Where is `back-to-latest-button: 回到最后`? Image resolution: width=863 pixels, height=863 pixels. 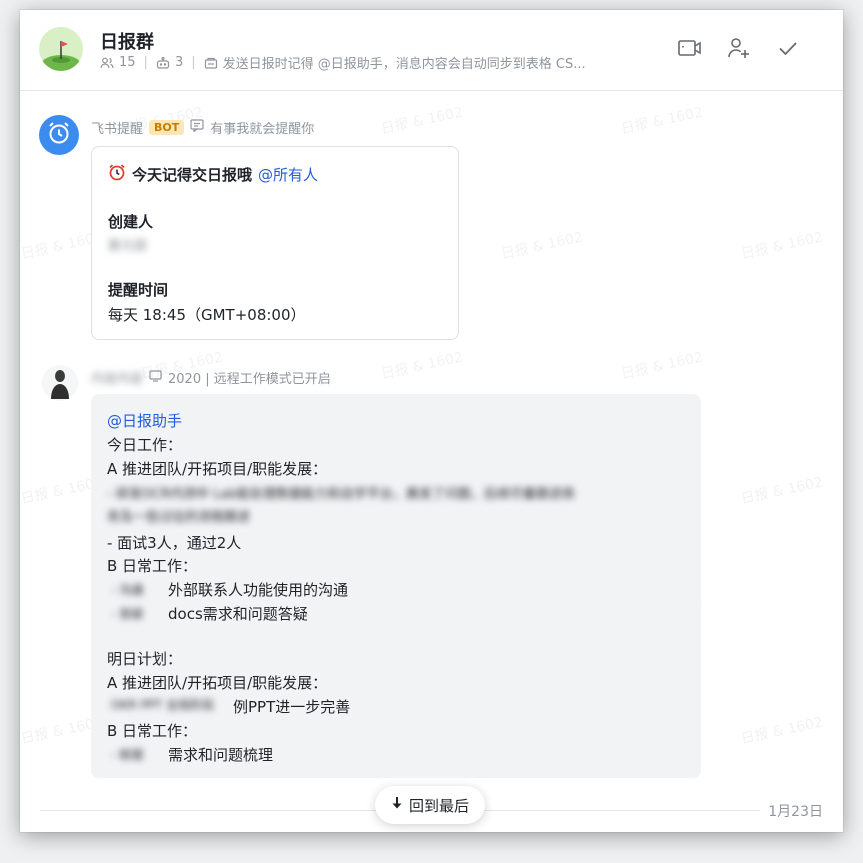 back-to-latest-button: 回到最后 is located at coordinates (430, 805).